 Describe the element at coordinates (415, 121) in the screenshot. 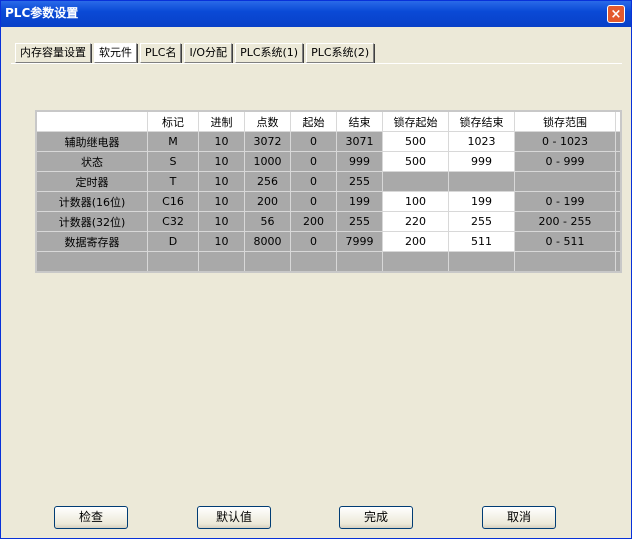

I see `column-header: 锁存起始` at that location.